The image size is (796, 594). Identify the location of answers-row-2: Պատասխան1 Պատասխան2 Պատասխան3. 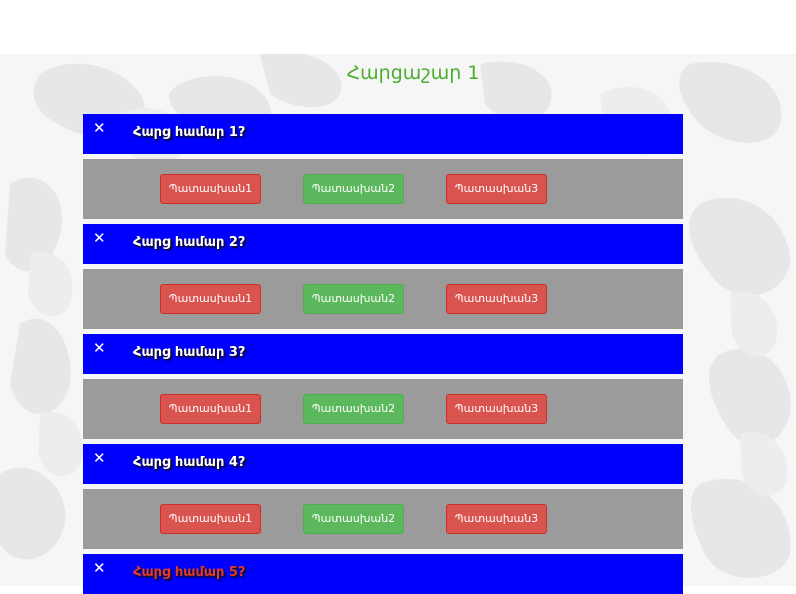
(383, 299).